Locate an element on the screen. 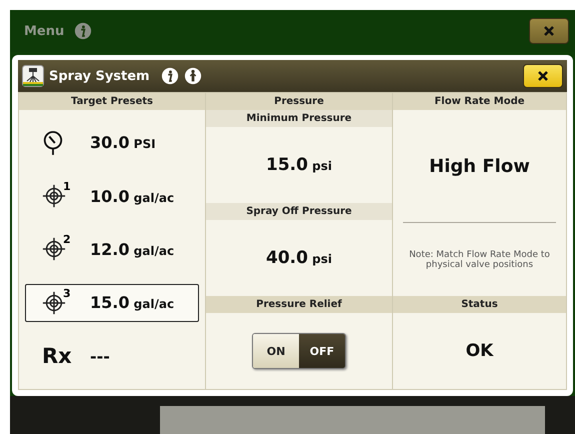 The width and height of the screenshot is (575, 434). preset-value: 30.0 PSI is located at coordinates (123, 142).